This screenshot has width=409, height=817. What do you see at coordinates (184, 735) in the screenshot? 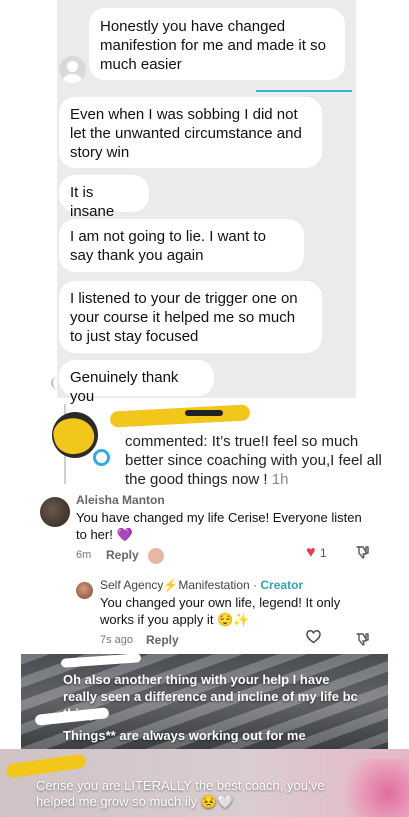
I see `story-caption: Things** are always working out for me` at bounding box center [184, 735].